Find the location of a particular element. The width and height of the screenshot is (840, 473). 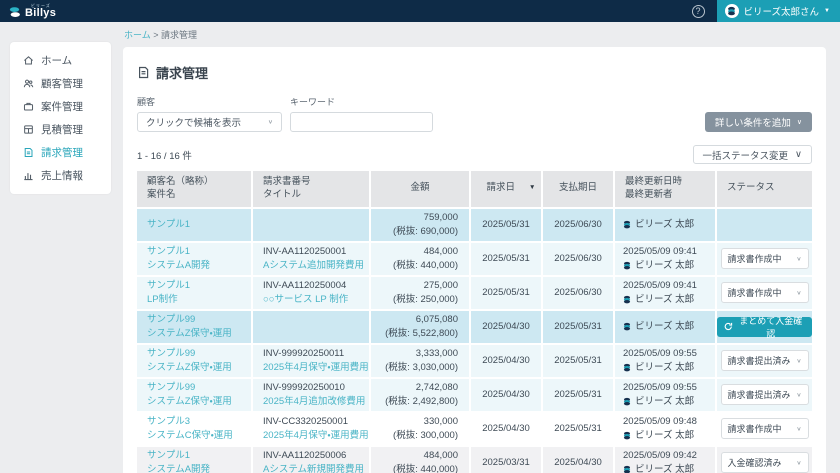

project-link: システムC保守・運用 is located at coordinates (199, 435).